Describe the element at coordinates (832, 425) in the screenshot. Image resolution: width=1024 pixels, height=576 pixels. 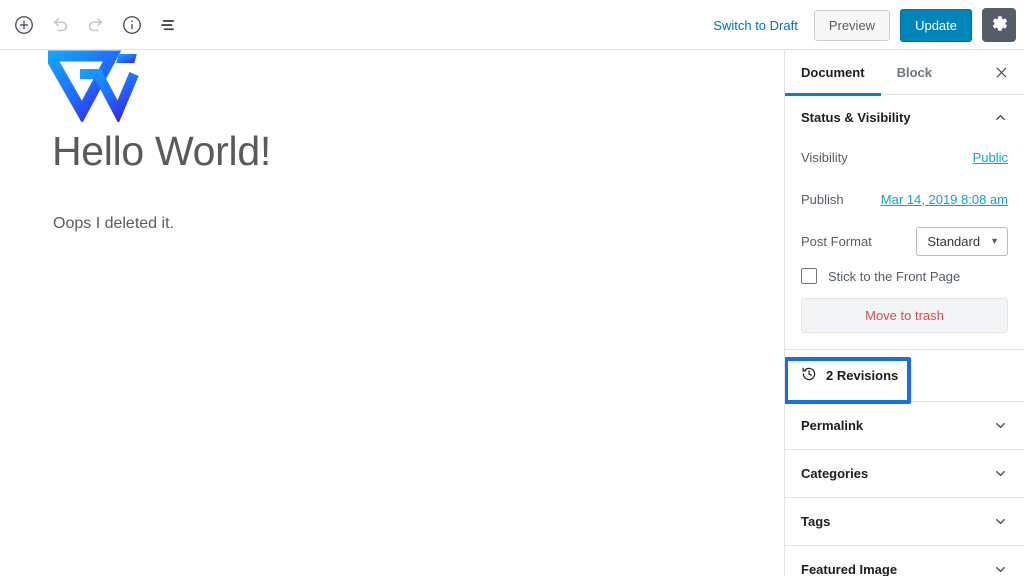
I see `panel-permalink-label: Permalink` at that location.